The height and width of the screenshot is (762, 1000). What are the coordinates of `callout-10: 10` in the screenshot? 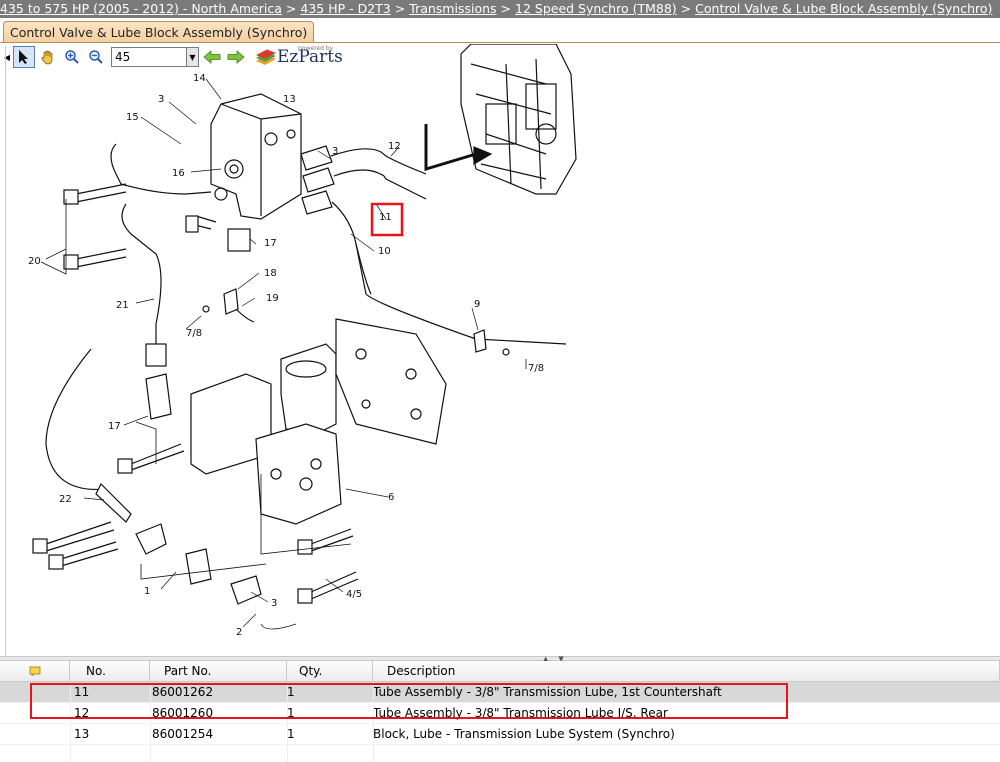 It's located at (384, 251).